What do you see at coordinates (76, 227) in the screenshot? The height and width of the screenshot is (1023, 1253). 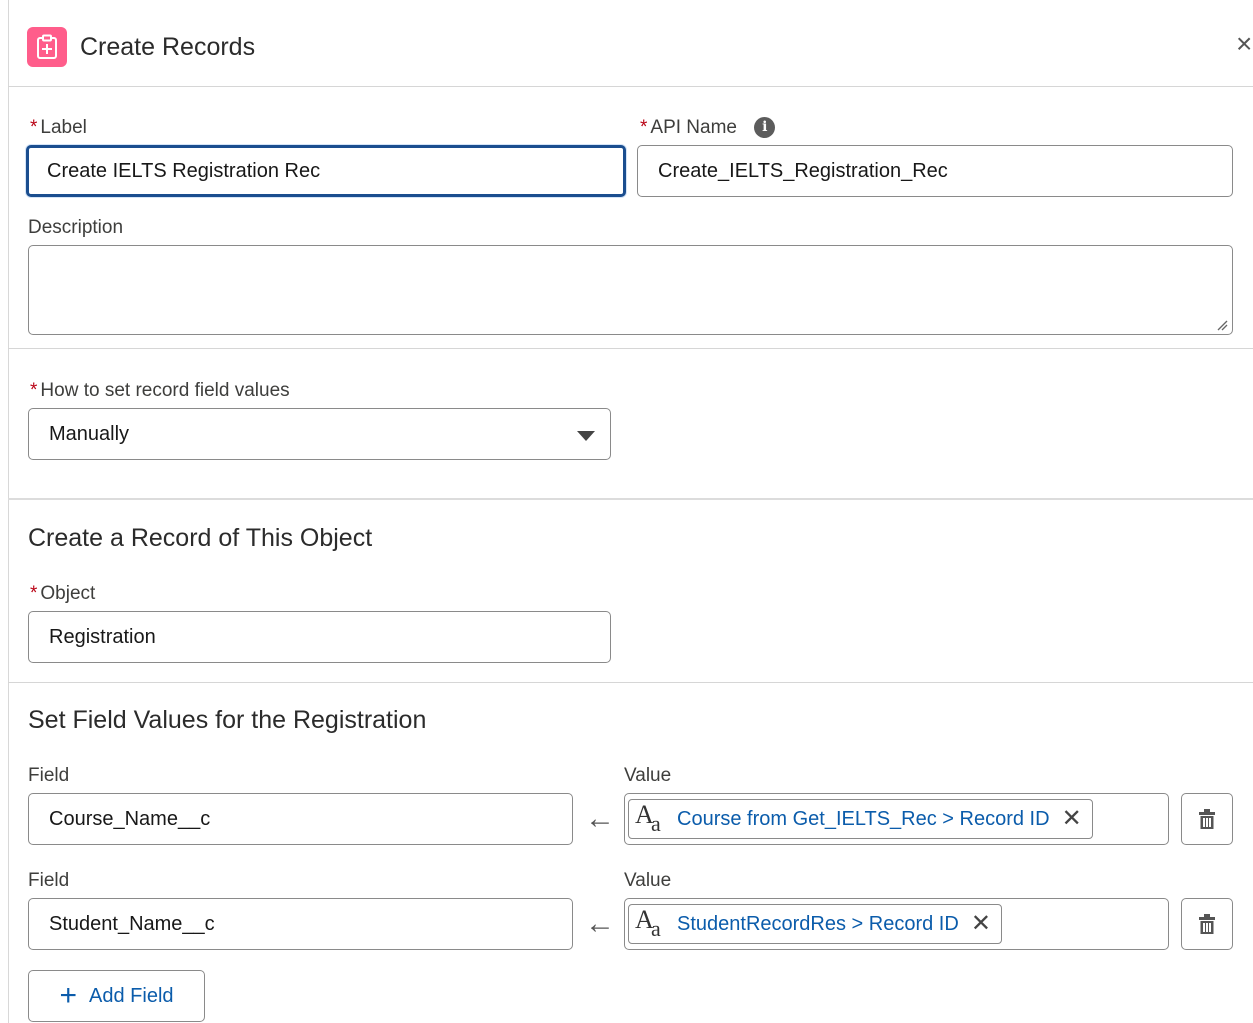 I see `description-label: Description` at bounding box center [76, 227].